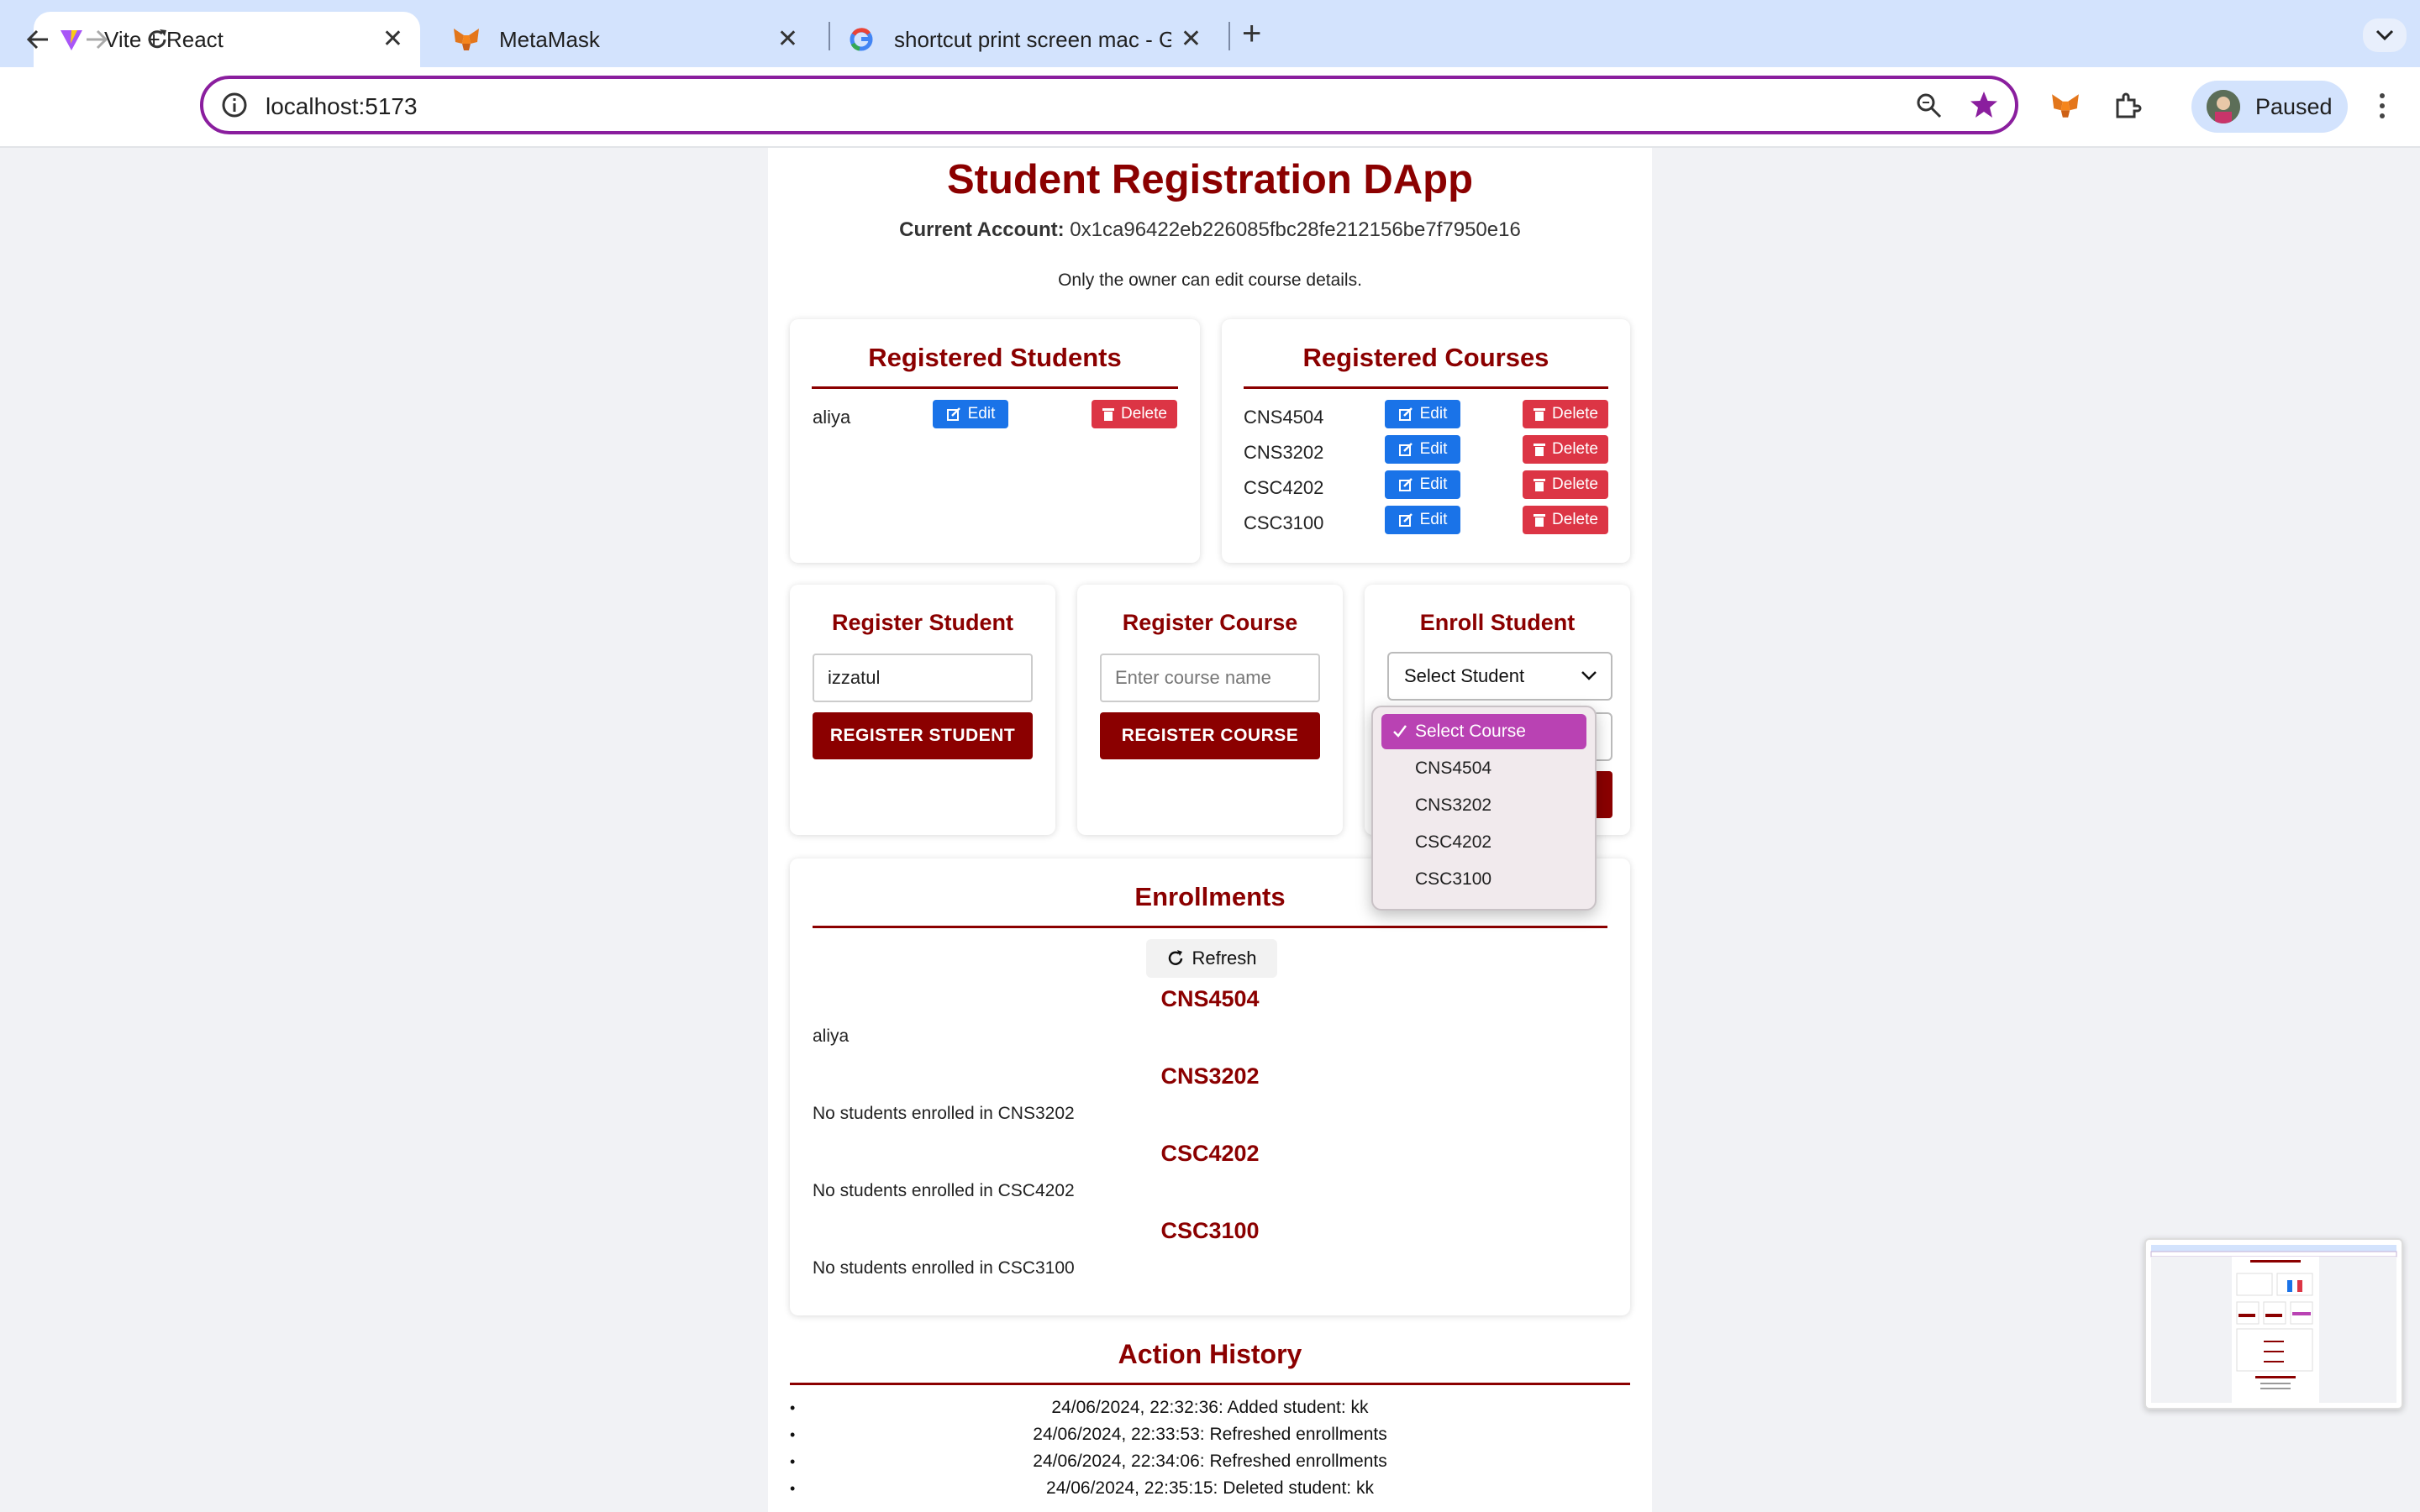 This screenshot has width=2420, height=1512. Describe the element at coordinates (1453, 842) in the screenshot. I see `course-option-label: CSC4202` at that location.